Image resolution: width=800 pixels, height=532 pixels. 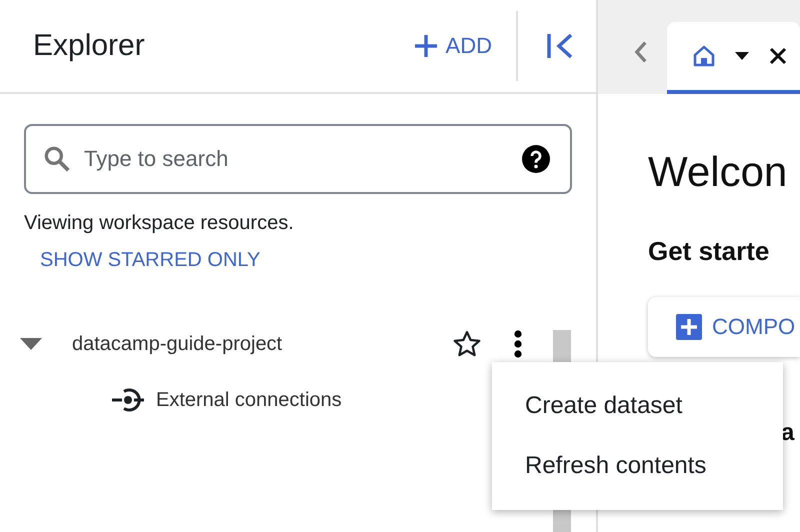 What do you see at coordinates (689, 327) in the screenshot?
I see `plus-box-icon` at bounding box center [689, 327].